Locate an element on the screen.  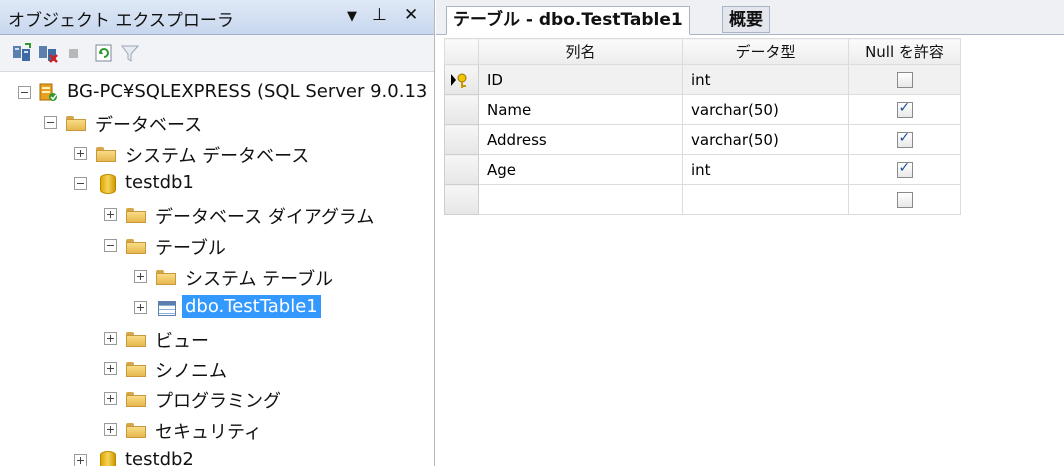
table-row: Name varchar(50) is located at coordinates (702, 109).